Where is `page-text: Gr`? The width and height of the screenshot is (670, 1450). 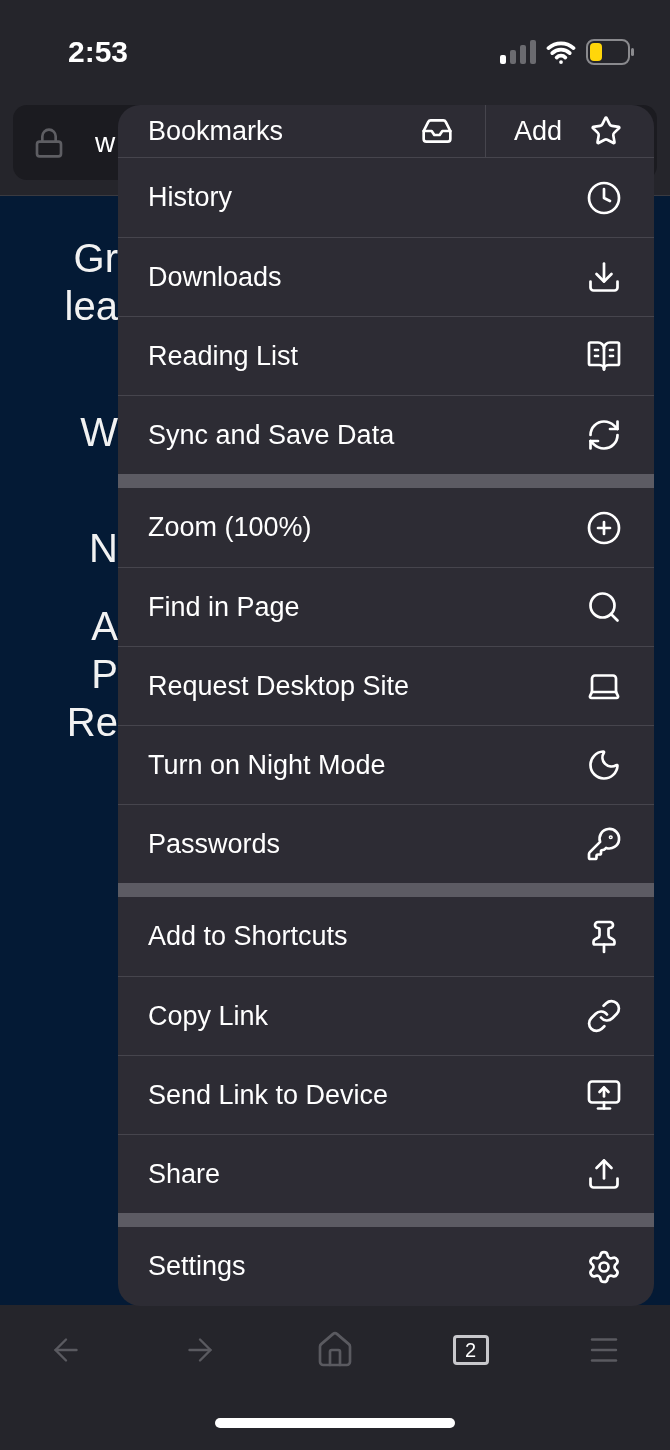 page-text: Gr is located at coordinates (95, 258).